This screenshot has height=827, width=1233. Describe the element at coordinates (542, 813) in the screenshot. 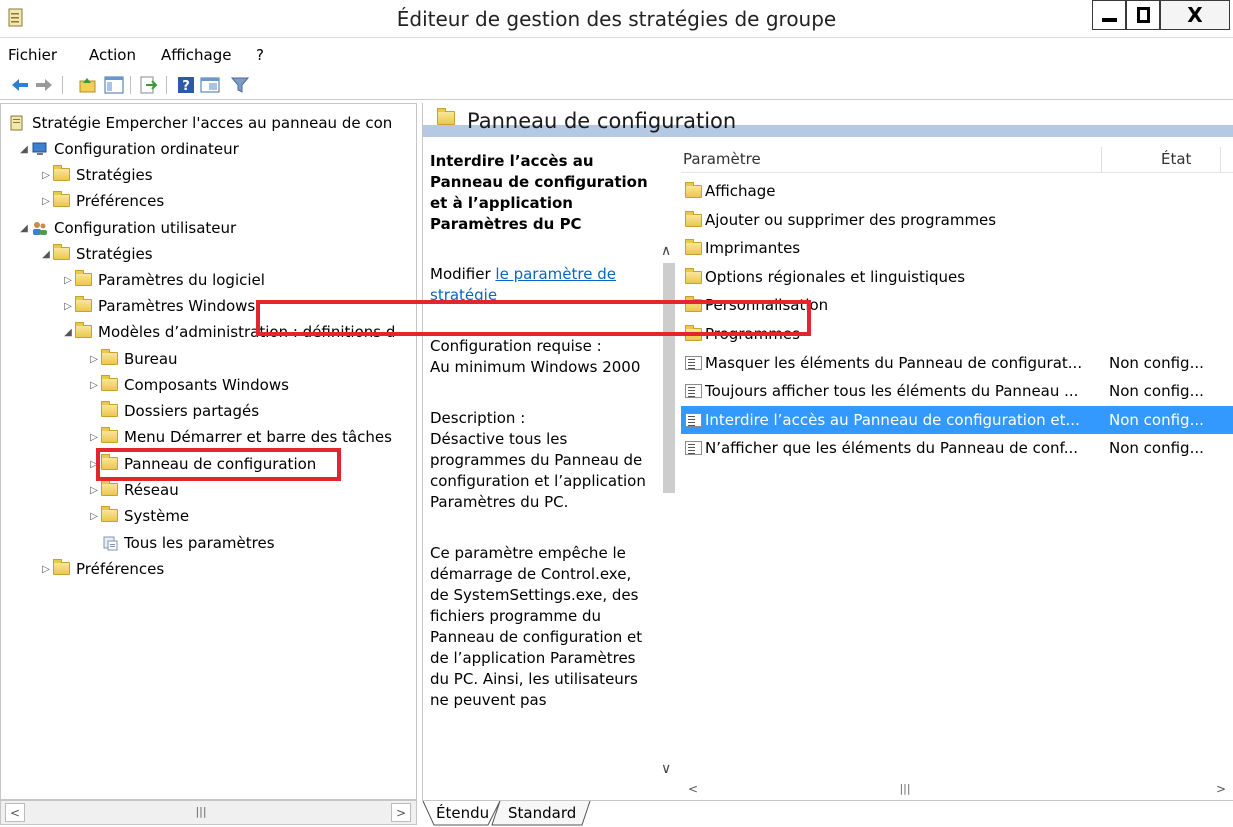

I see `tab-standard: Standard` at that location.